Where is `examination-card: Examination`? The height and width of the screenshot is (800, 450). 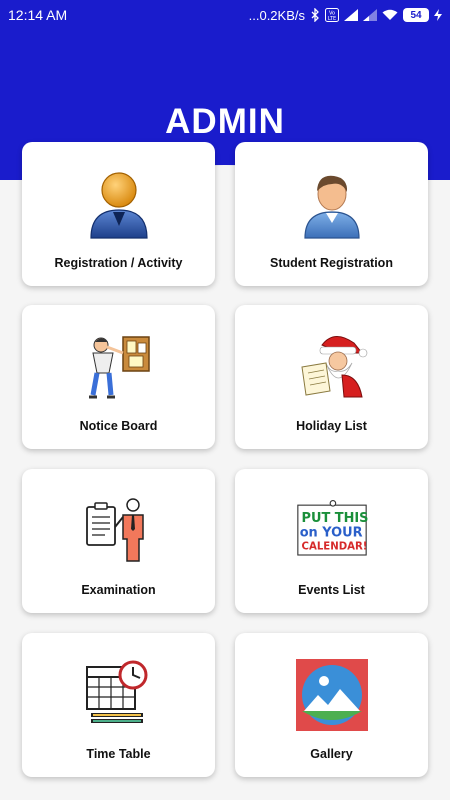
examination-card: Examination is located at coordinates (118, 541).